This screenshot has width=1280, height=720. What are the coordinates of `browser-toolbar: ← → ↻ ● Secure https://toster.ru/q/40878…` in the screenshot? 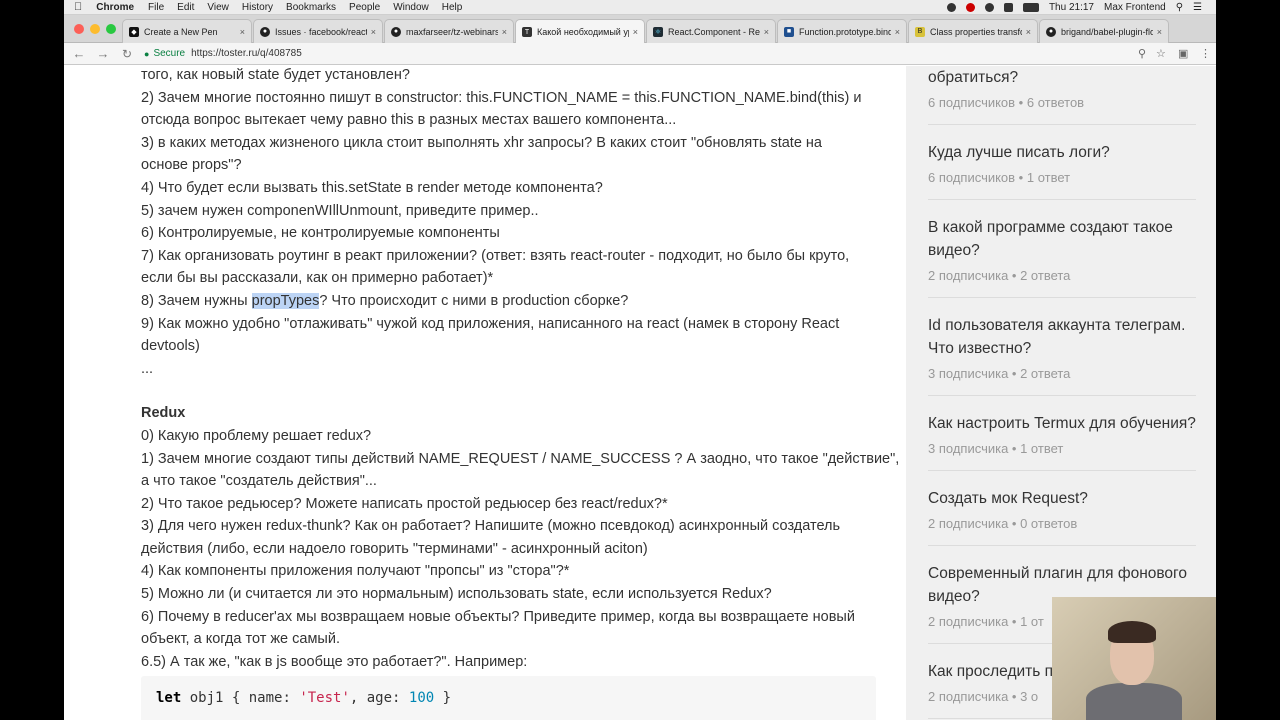 It's located at (640, 54).